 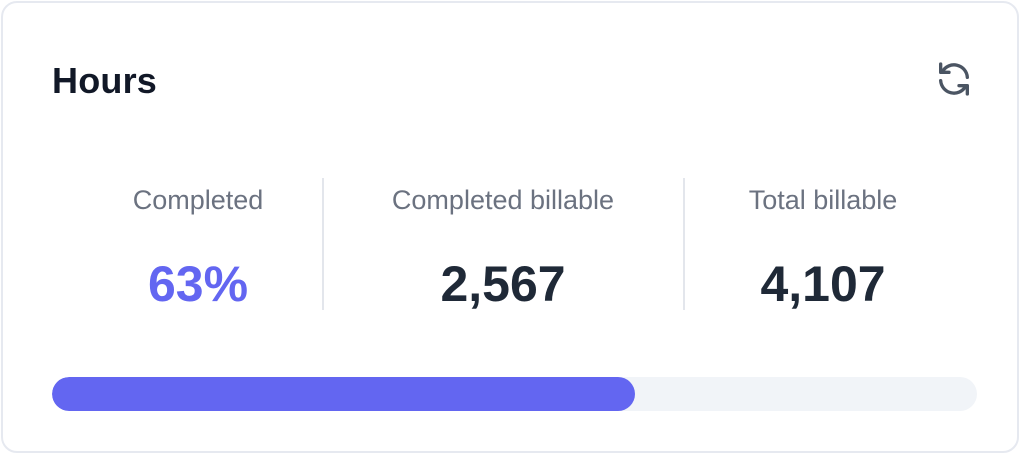 I want to click on refresh-button, so click(x=954, y=81).